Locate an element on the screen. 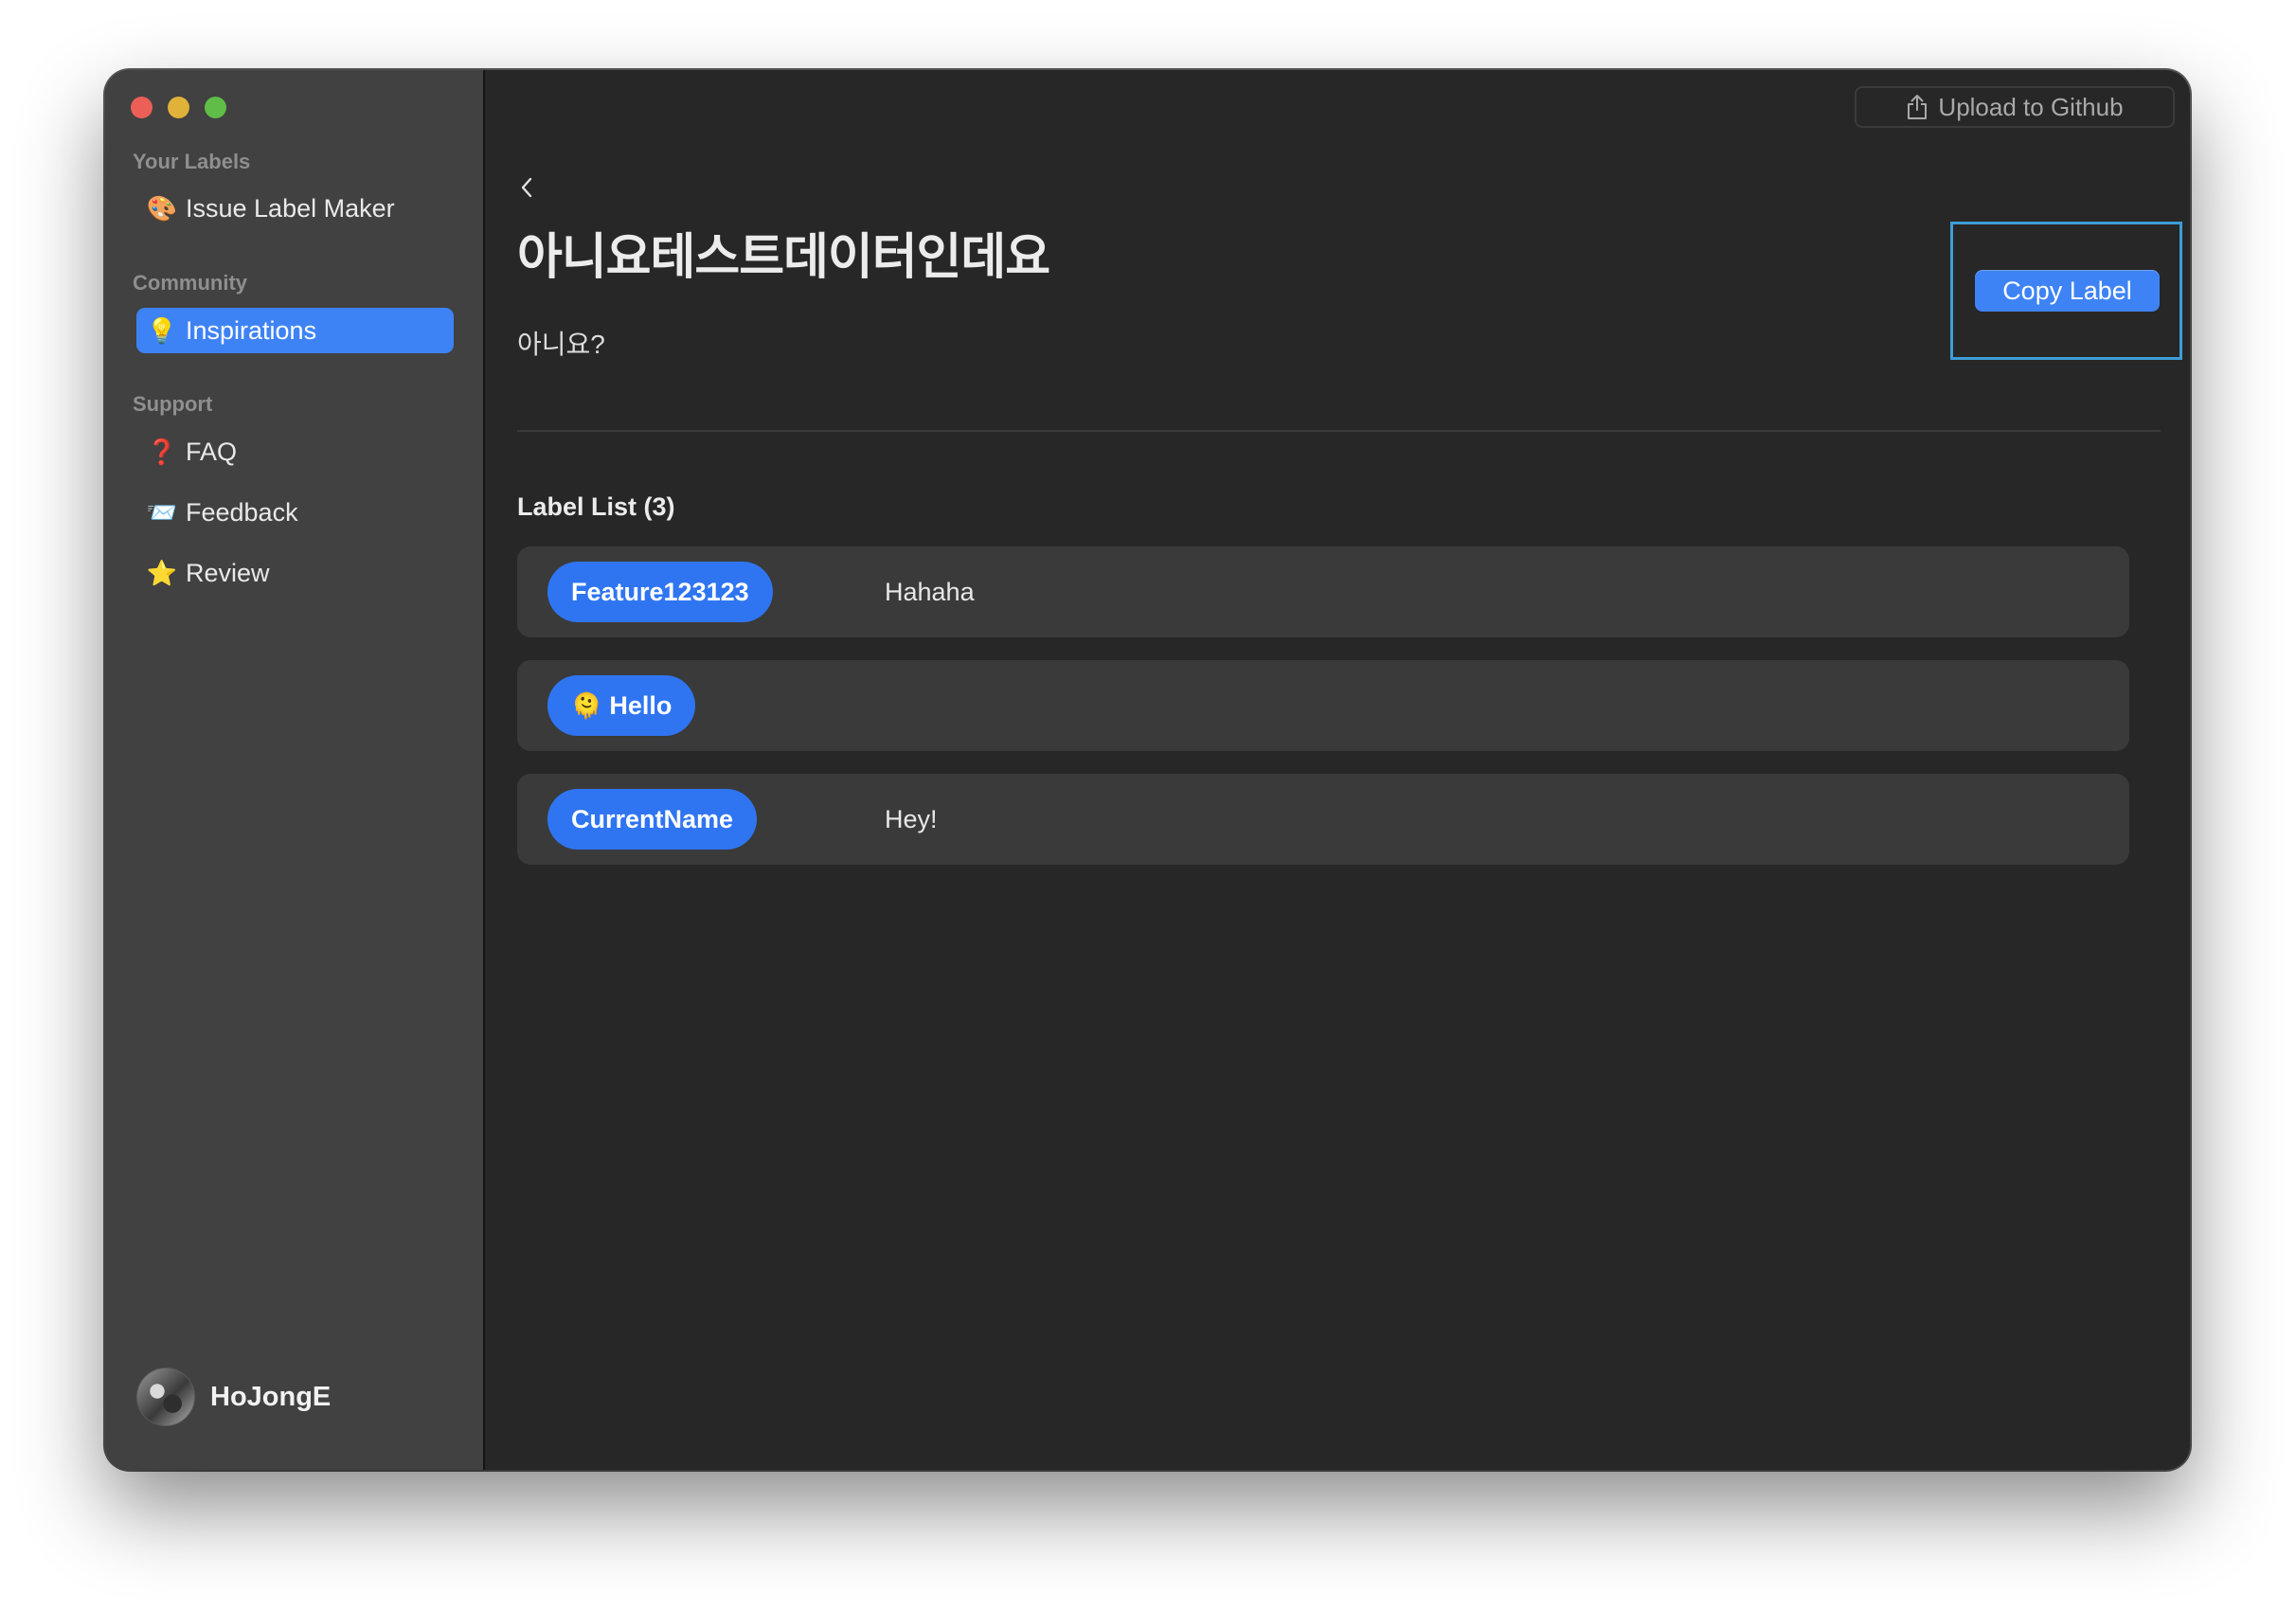  section-title-community: Community is located at coordinates (190, 283).